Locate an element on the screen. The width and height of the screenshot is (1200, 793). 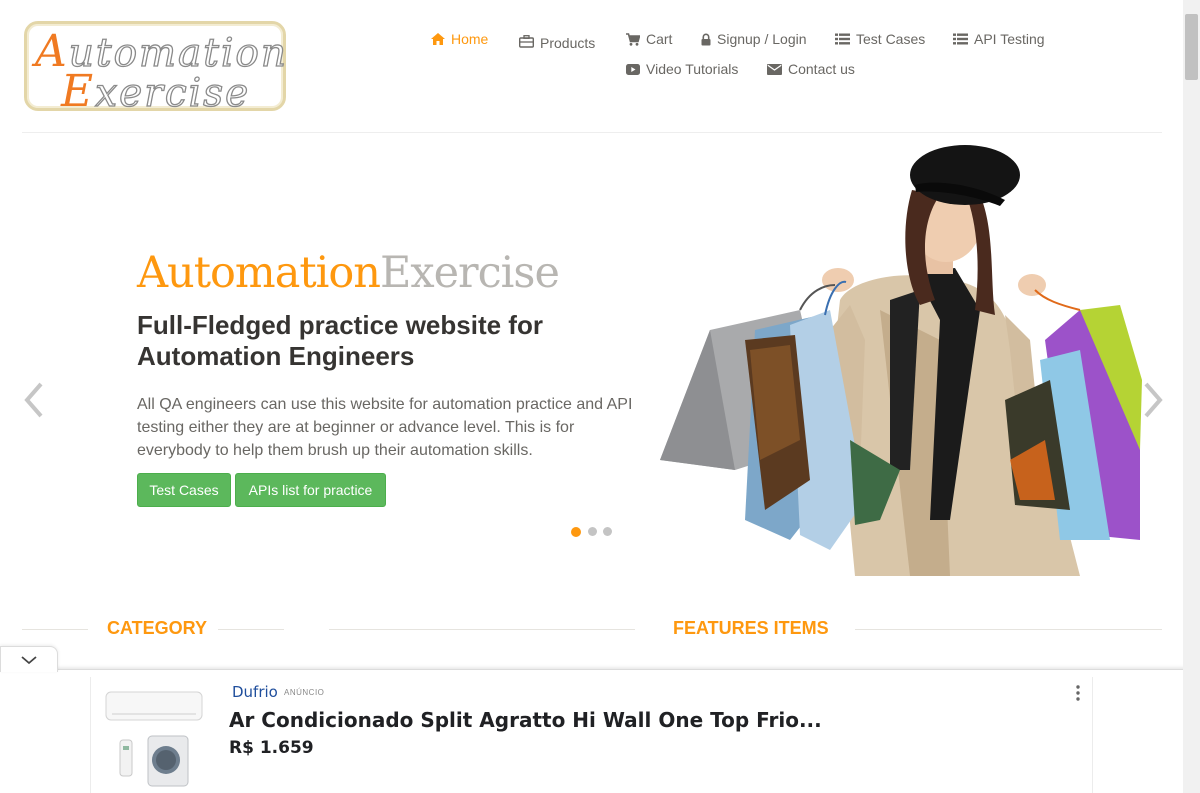
features-rule-right is located at coordinates (1008, 629).